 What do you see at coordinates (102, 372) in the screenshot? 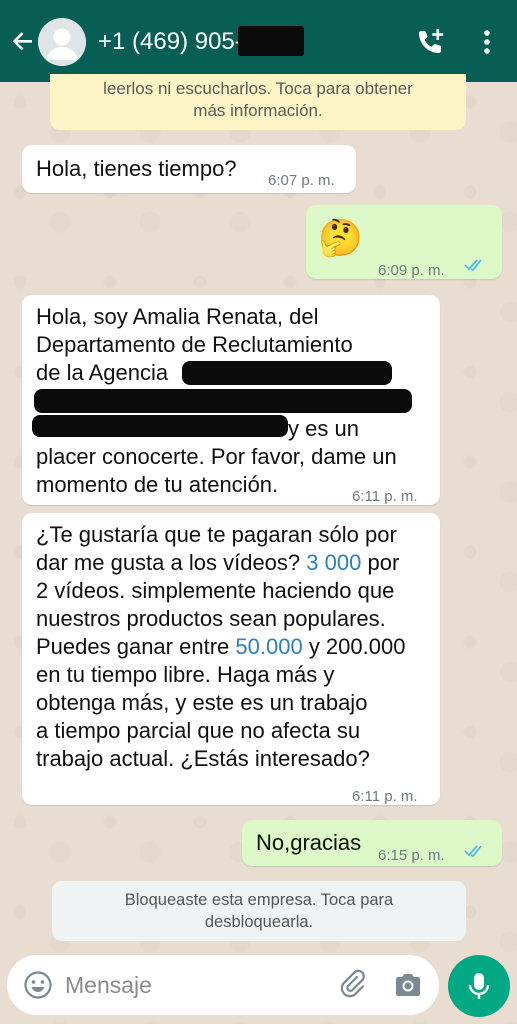
I see `message-line: de la Agencia` at bounding box center [102, 372].